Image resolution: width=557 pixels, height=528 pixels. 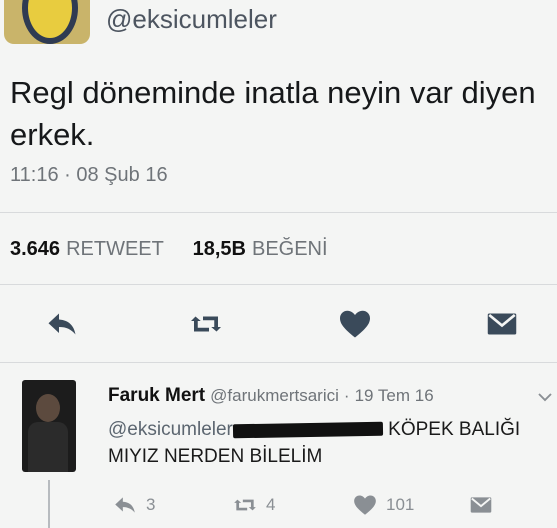 I want to click on reply-avatar, so click(x=49, y=426).